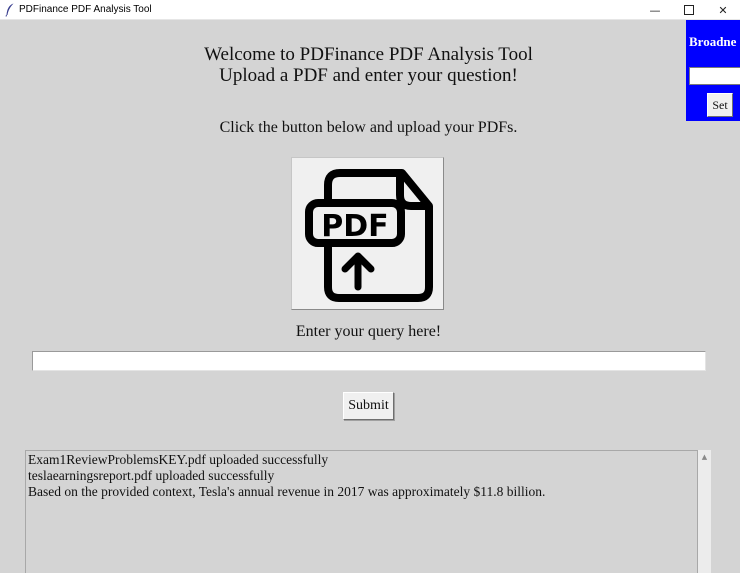  Describe the element at coordinates (704, 457) in the screenshot. I see `scroll-up-arrow-icon: ▲` at that location.